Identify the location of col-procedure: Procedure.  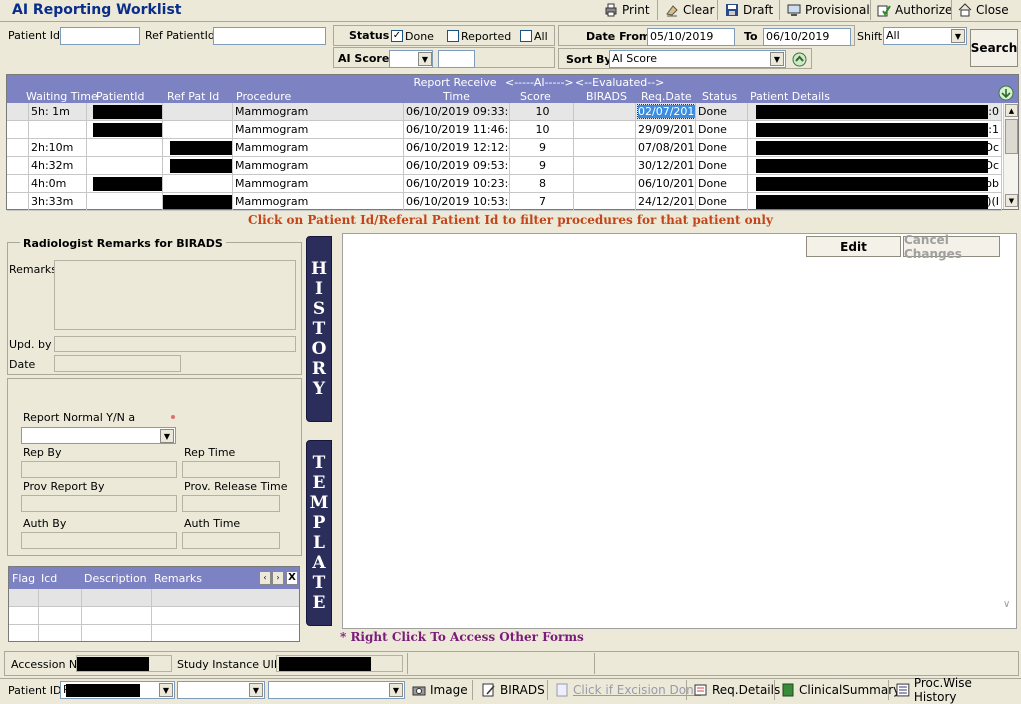
(263, 96).